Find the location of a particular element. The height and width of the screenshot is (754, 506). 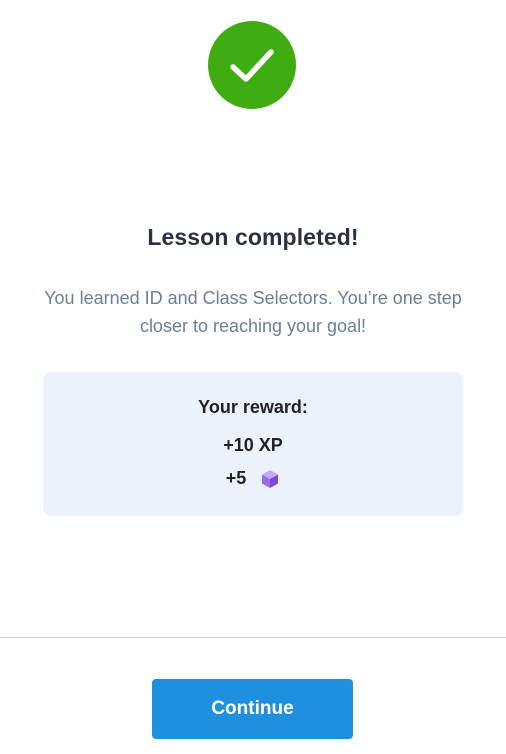

footer-divider is located at coordinates (253, 637).